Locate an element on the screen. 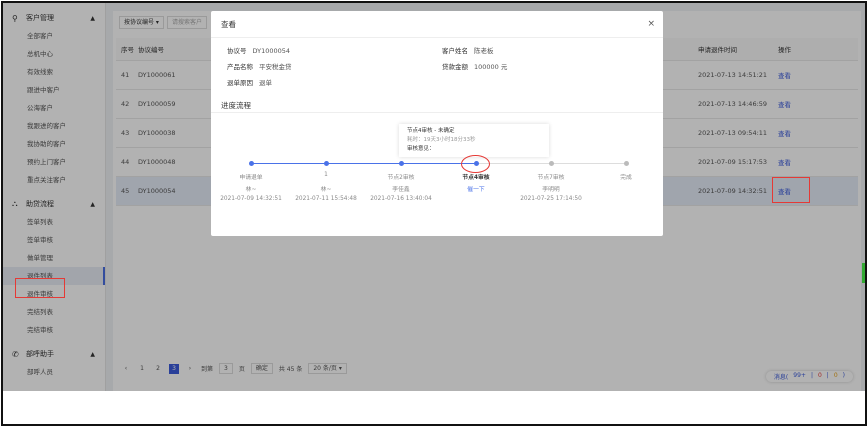 The height and width of the screenshot is (427, 868). value: 平安税金贷 is located at coordinates (275, 67).